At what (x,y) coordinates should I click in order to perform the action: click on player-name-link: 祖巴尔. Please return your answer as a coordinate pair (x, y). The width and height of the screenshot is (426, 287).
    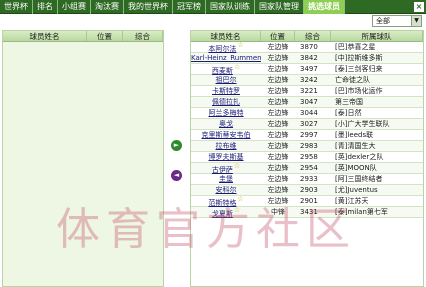
    Looking at the image, I should click on (226, 80).